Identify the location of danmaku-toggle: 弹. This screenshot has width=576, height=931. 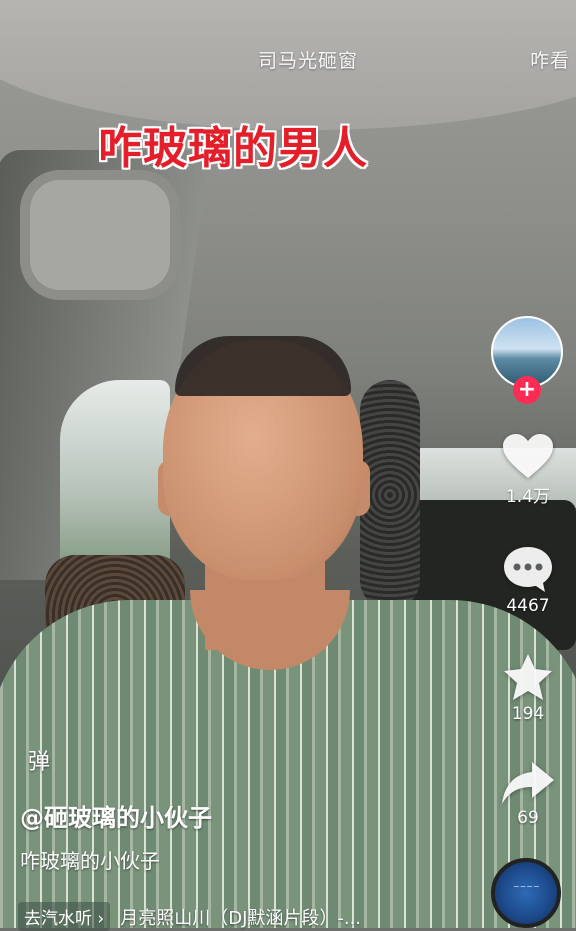
(39, 760).